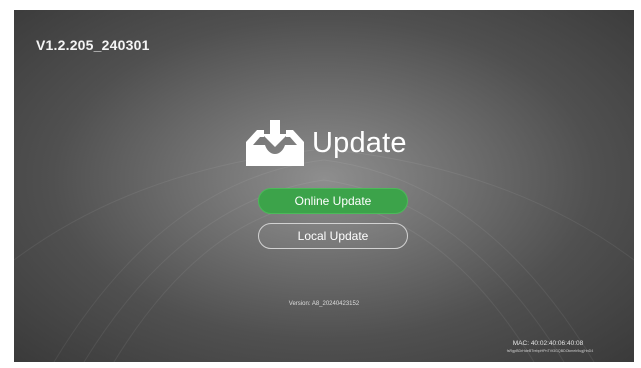 The width and height of the screenshot is (641, 368). I want to click on online-update-button: Online Update, so click(333, 201).